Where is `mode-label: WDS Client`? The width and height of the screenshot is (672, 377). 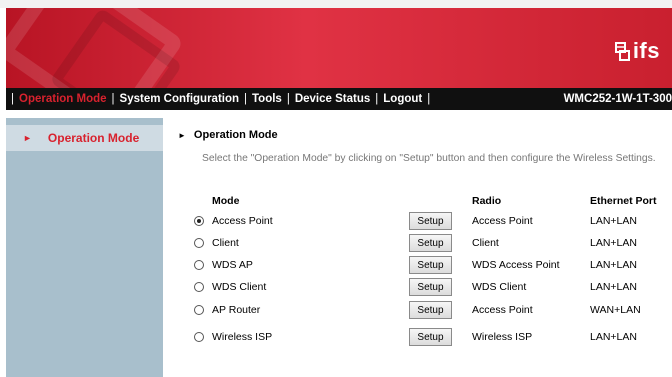
mode-label: WDS Client is located at coordinates (239, 287).